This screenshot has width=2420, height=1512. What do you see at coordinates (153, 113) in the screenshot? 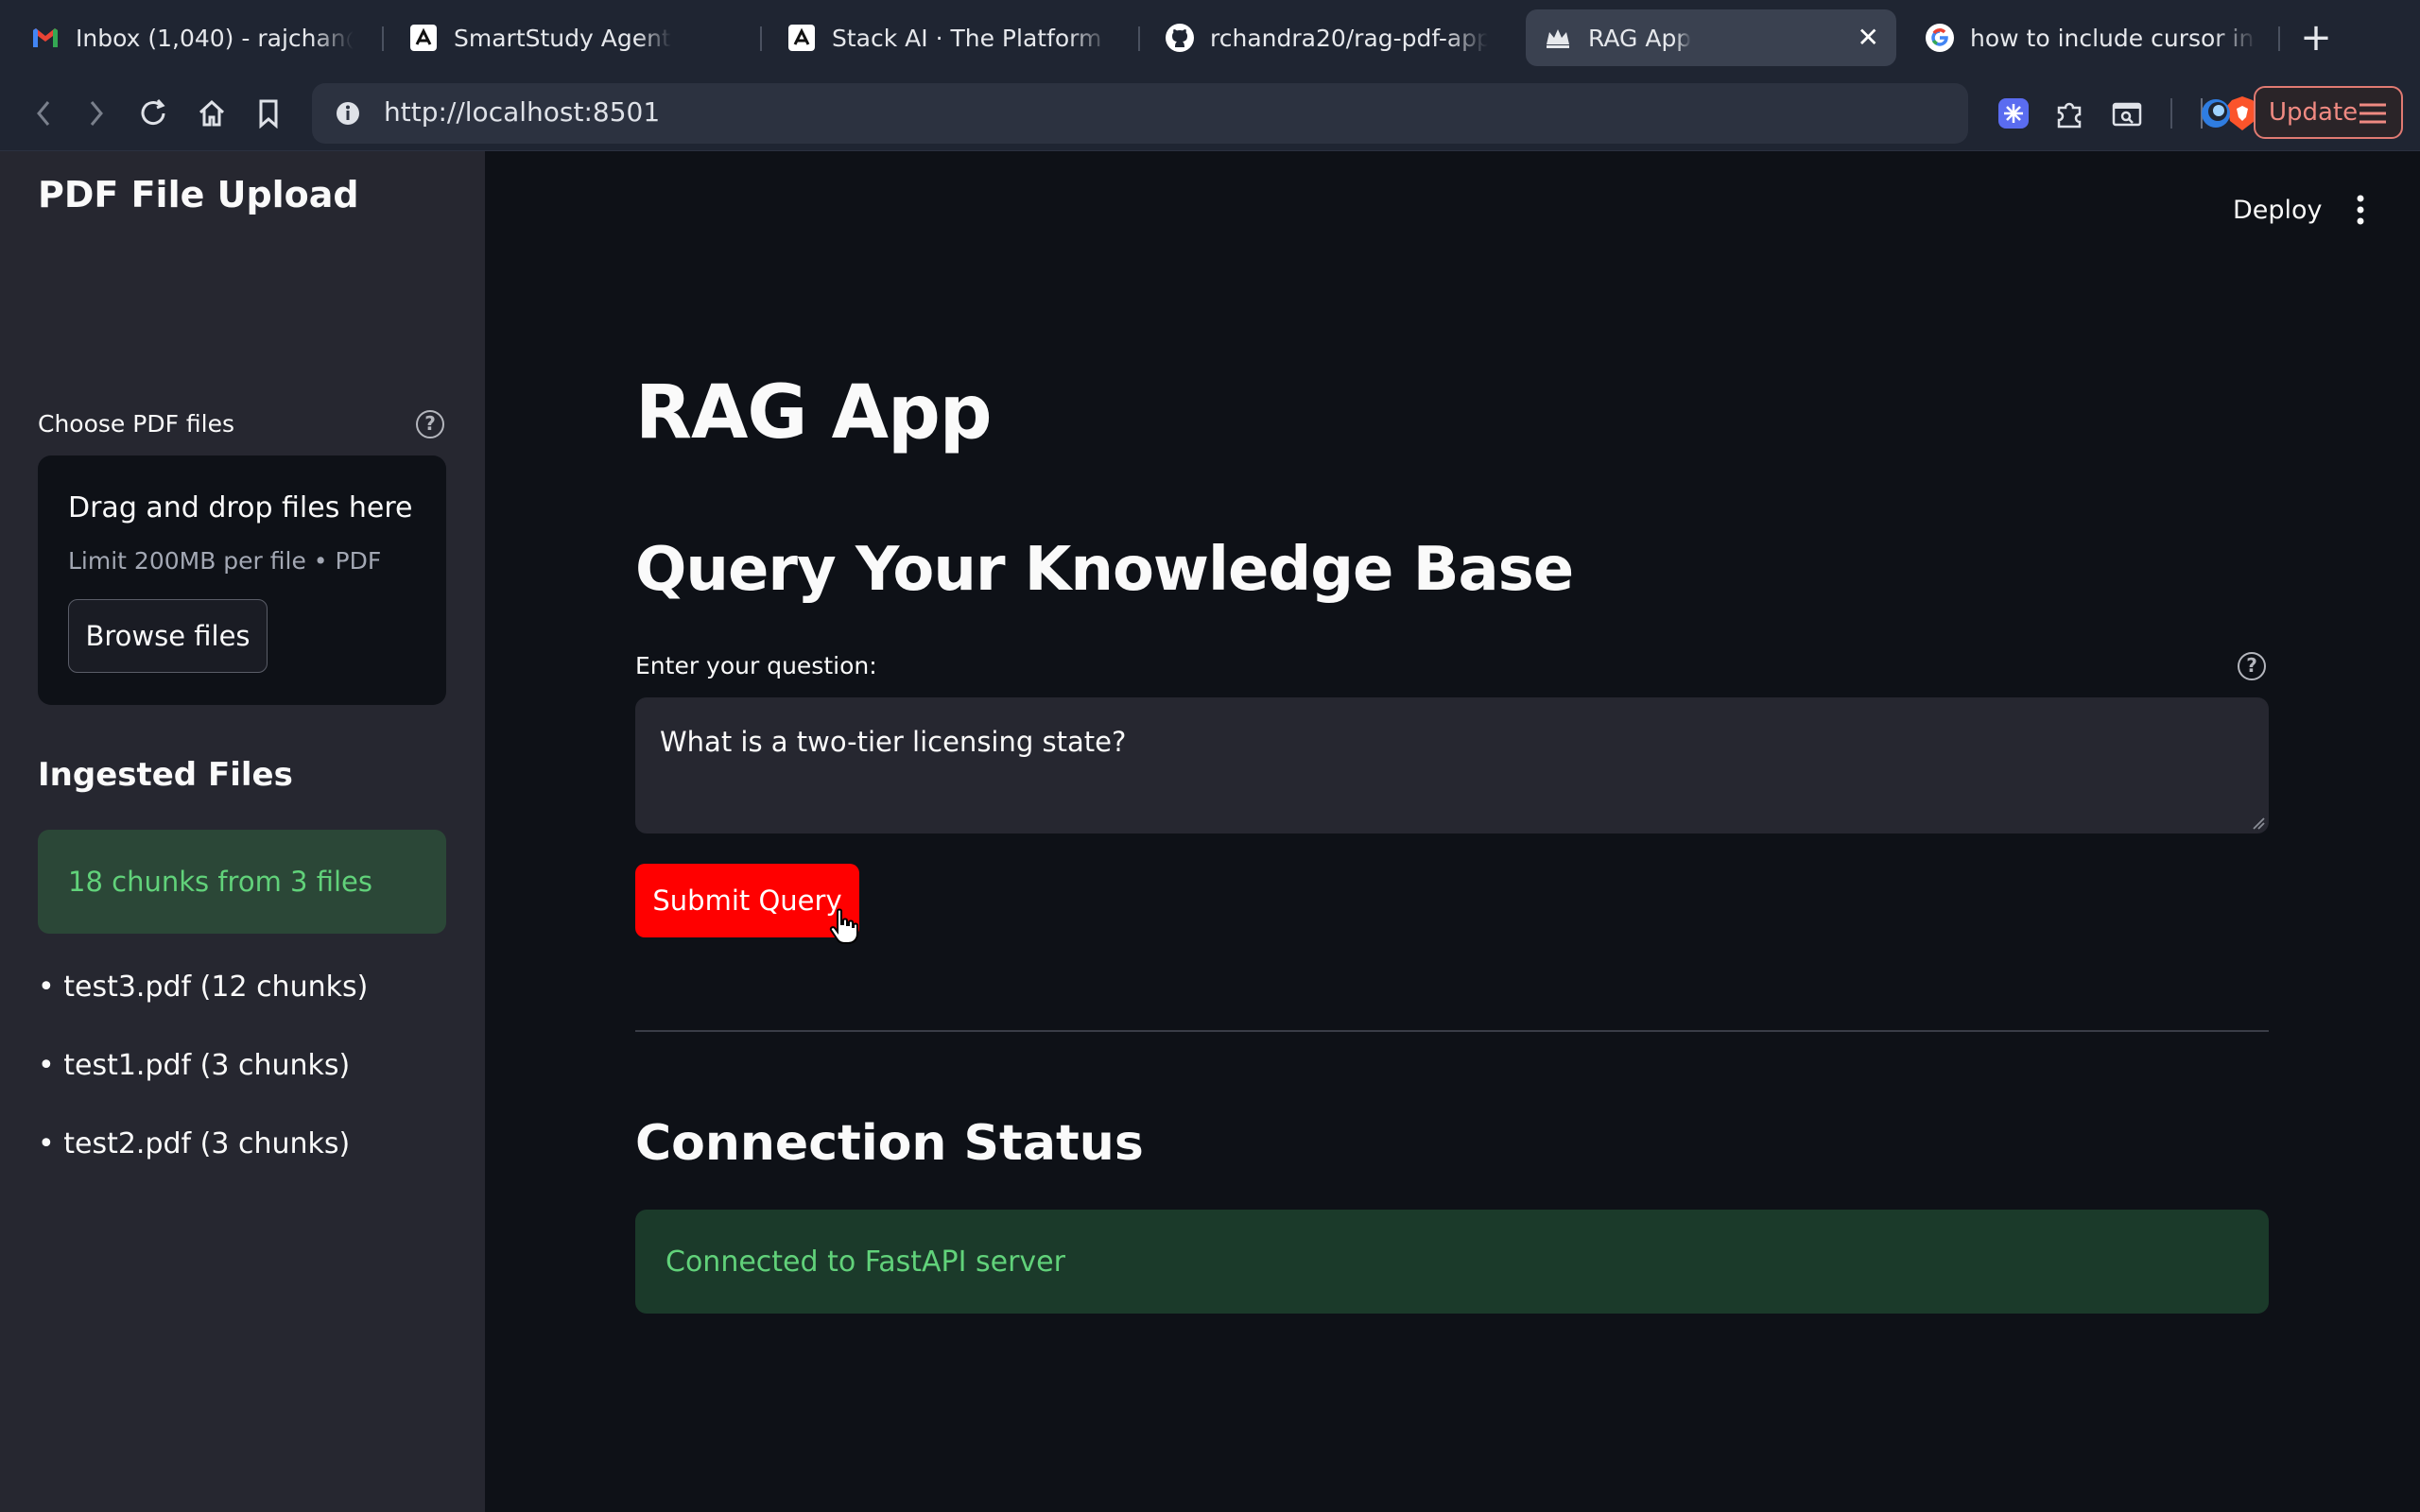
I see `reload-icon` at bounding box center [153, 113].